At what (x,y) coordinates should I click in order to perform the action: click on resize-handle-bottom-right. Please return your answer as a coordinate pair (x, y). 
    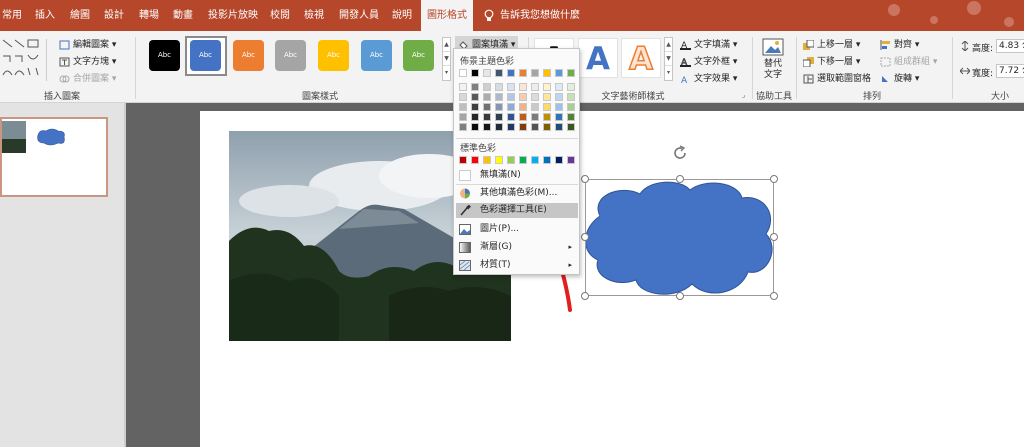
    Looking at the image, I should click on (774, 296).